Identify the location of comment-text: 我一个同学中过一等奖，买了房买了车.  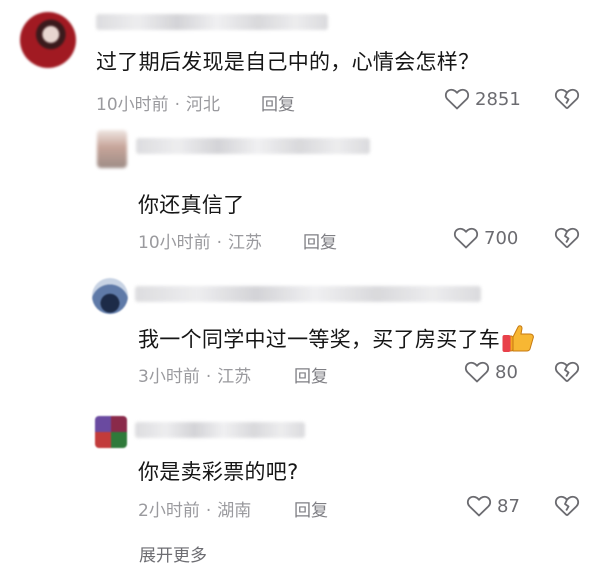
(337, 340).